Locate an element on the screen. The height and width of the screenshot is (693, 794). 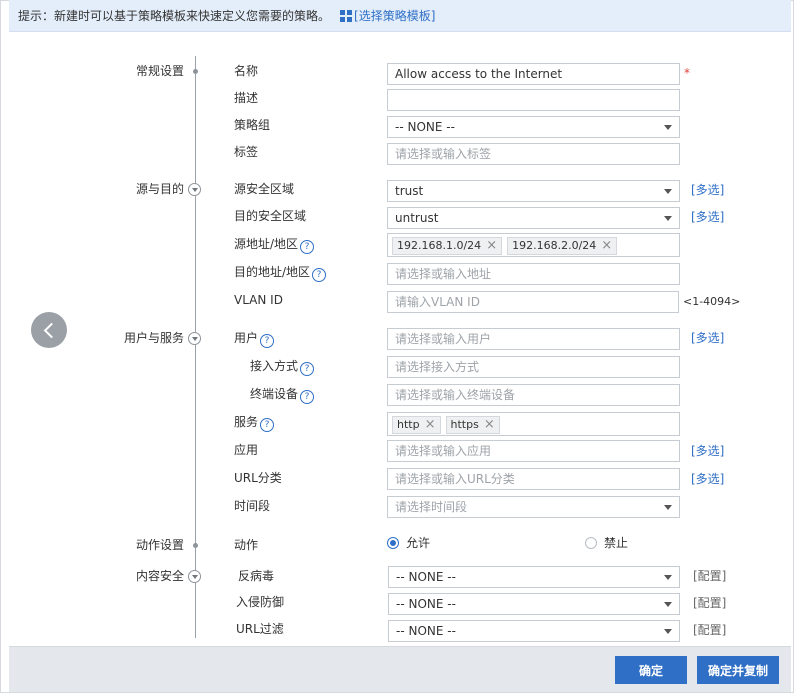
src-addr-input: 192.168.1.0/24 × 192.168.2.0/24 × is located at coordinates (533, 245).